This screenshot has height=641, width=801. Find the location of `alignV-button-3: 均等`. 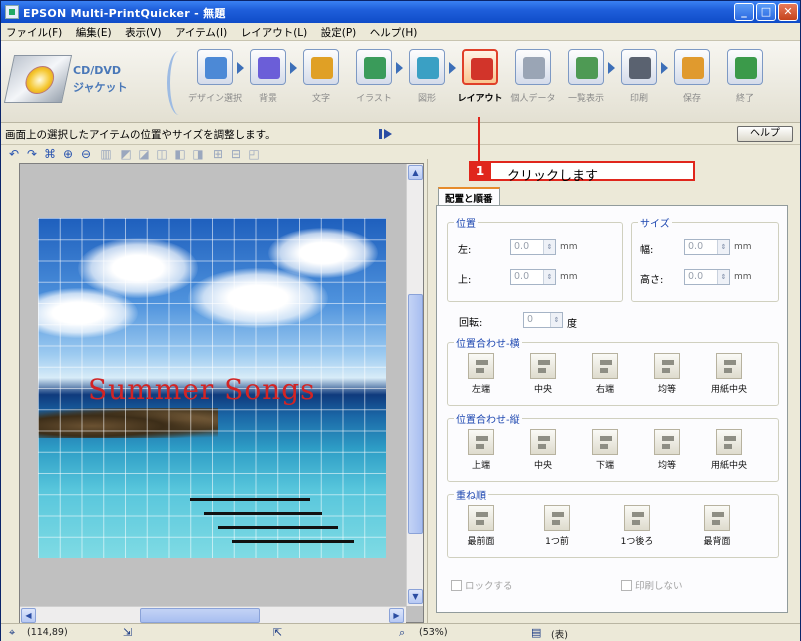

alignV-button-3: 均等 is located at coordinates (667, 450).